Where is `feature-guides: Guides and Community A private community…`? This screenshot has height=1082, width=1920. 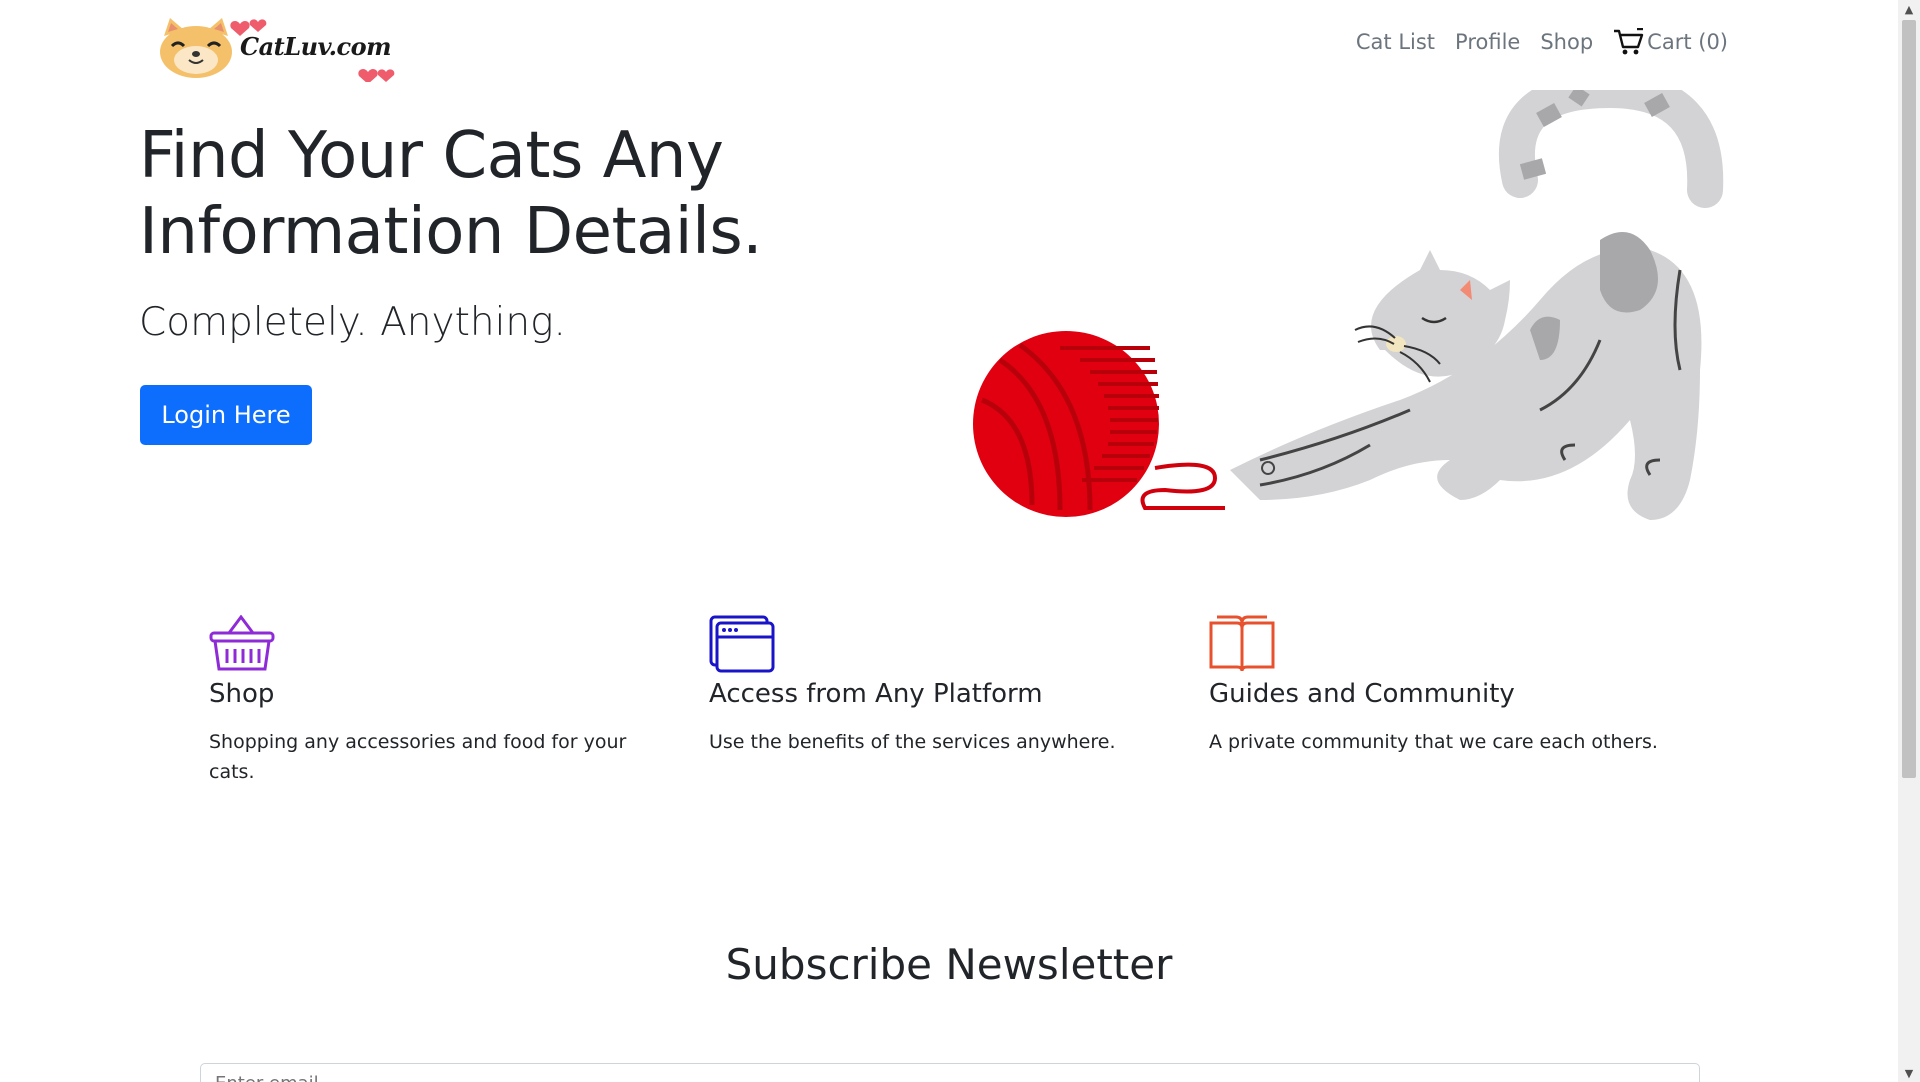 feature-guides: Guides and Community A private community… is located at coordinates (1439, 686).